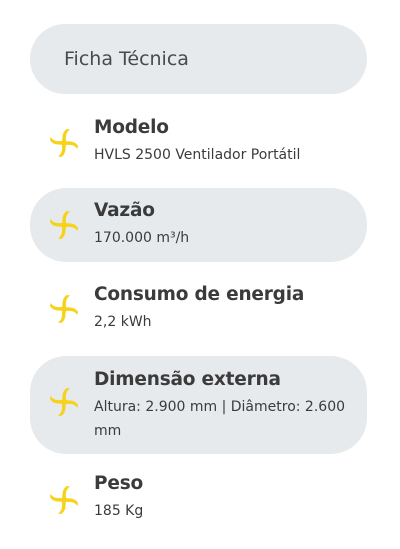 The height and width of the screenshot is (549, 400). What do you see at coordinates (123, 322) in the screenshot?
I see `spec-value: 2,2 kWh` at bounding box center [123, 322].